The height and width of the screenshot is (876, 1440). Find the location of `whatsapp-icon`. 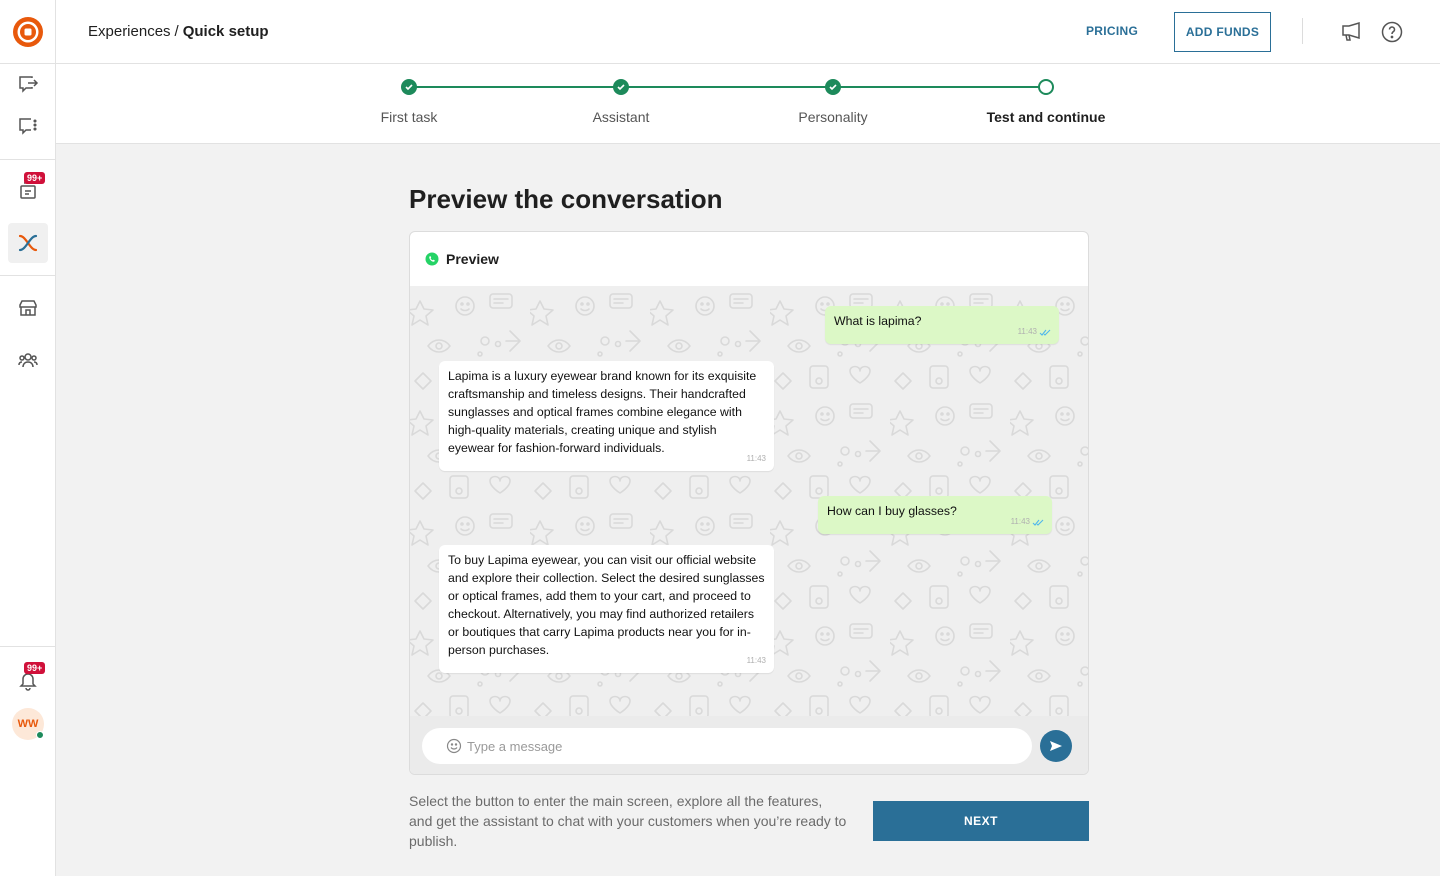

whatsapp-icon is located at coordinates (432, 259).